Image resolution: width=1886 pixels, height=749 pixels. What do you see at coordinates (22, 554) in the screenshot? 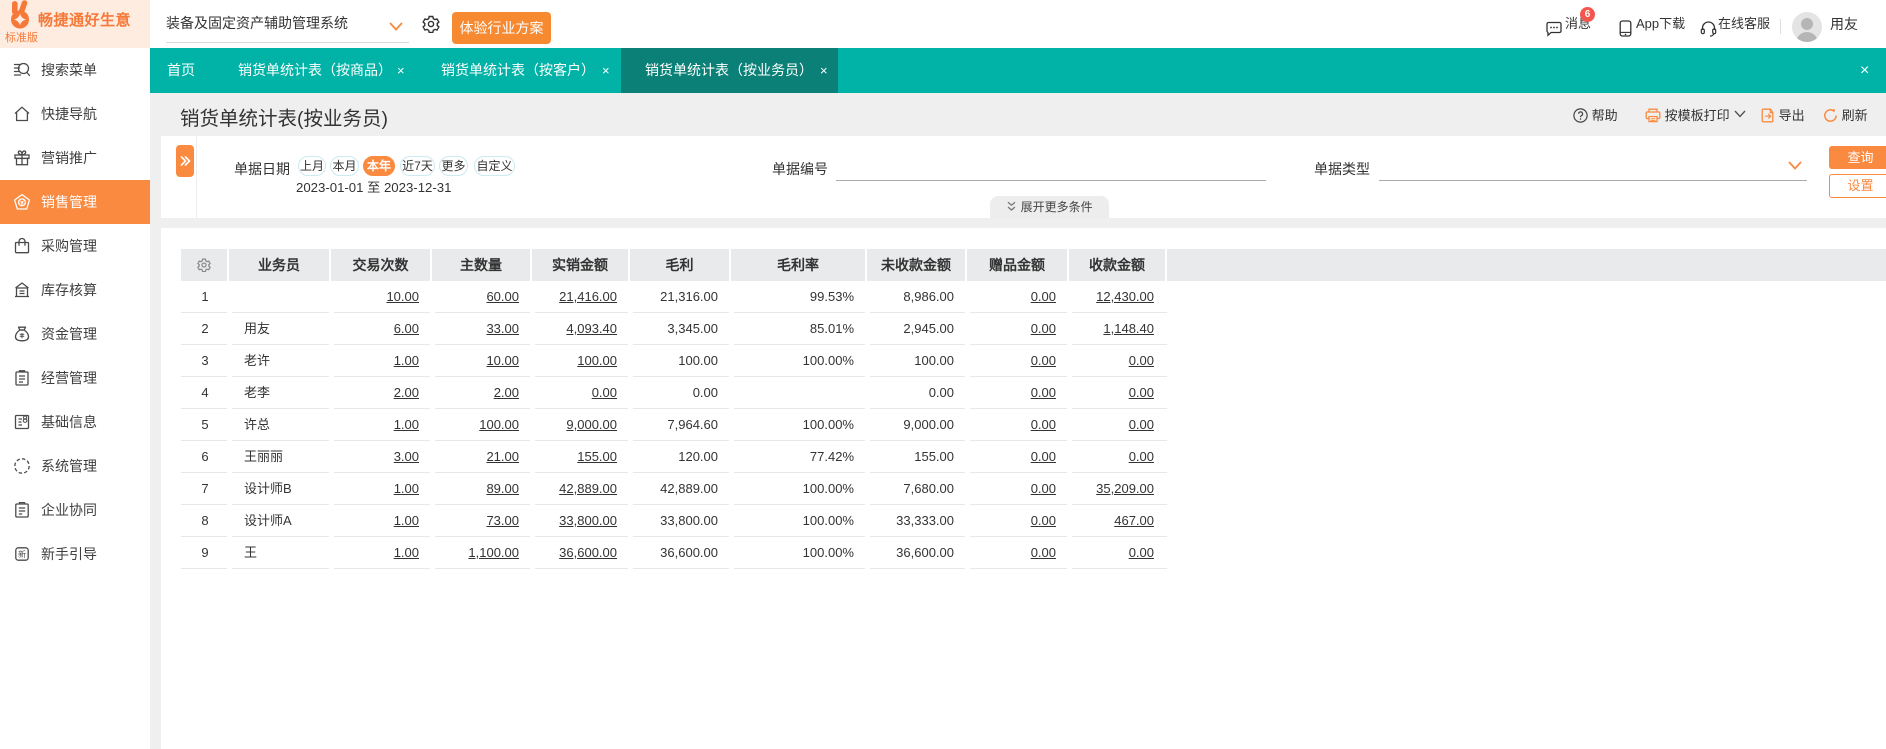
I see `svg-text: 新` at bounding box center [22, 554].